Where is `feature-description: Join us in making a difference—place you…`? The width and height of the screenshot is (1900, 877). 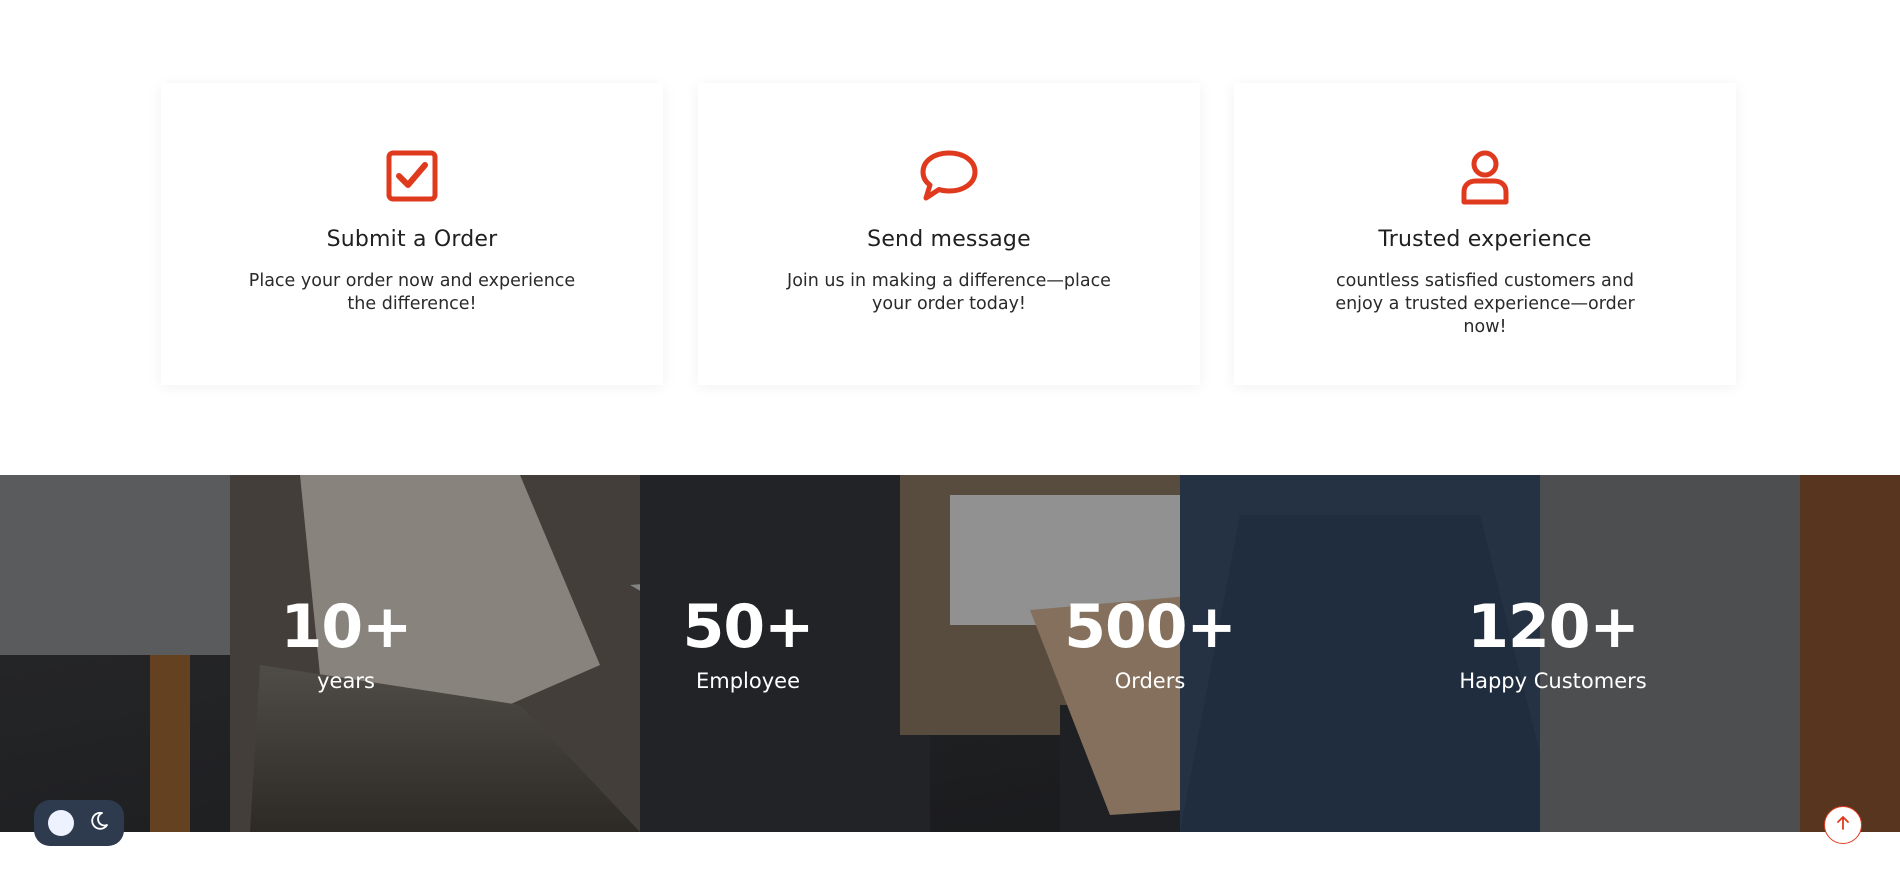
feature-description: Join us in making a difference—place you… is located at coordinates (949, 292).